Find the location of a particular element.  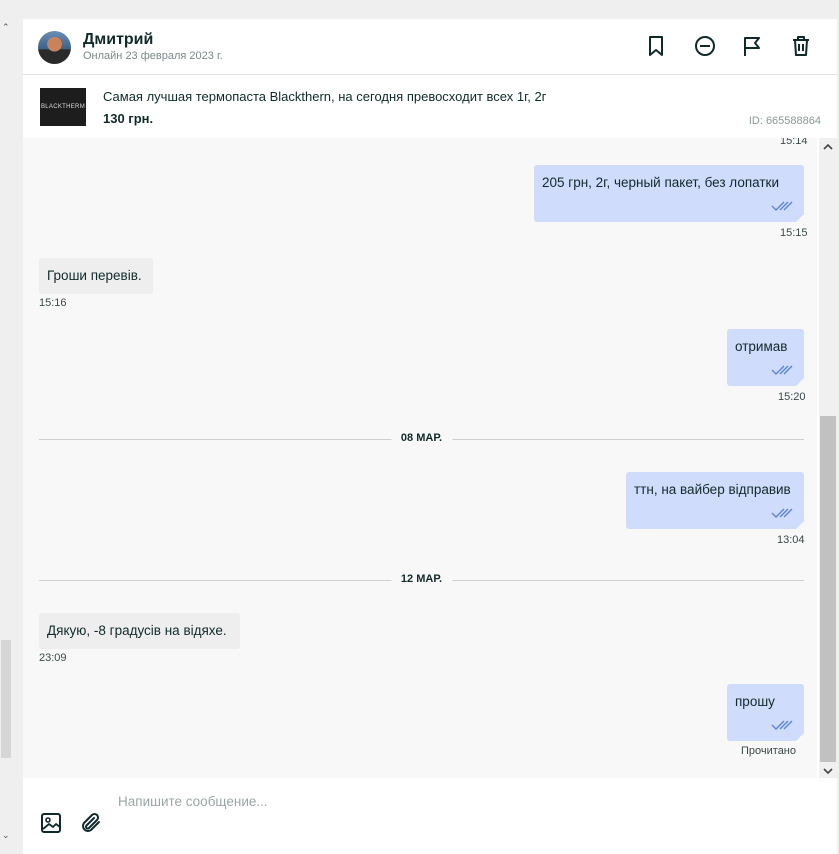

message-text: ттн, на вайбер відправив is located at coordinates (712, 489).